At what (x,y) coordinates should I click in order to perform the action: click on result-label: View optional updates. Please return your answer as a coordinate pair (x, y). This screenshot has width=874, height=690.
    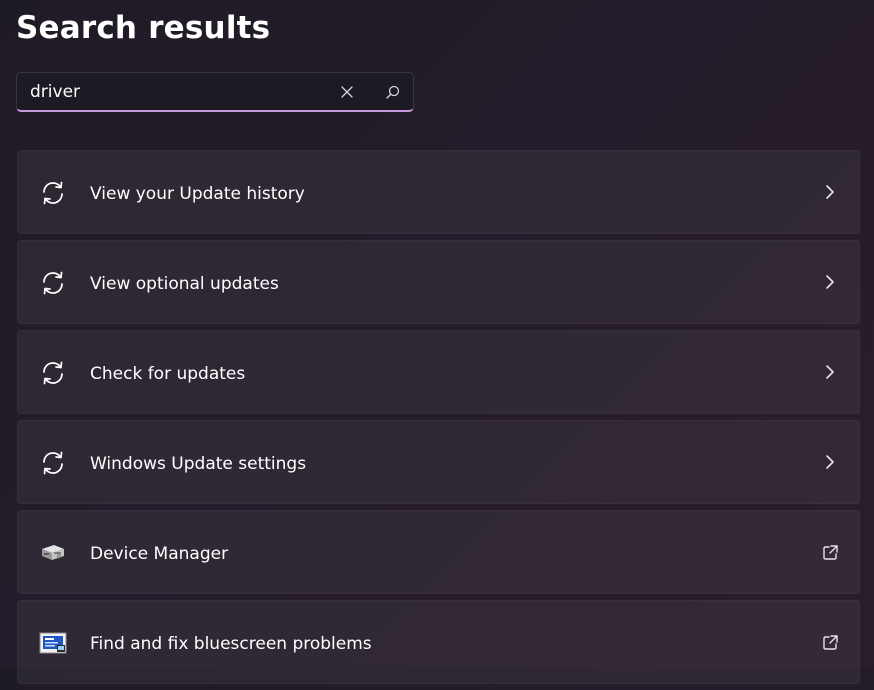
    Looking at the image, I should click on (184, 284).